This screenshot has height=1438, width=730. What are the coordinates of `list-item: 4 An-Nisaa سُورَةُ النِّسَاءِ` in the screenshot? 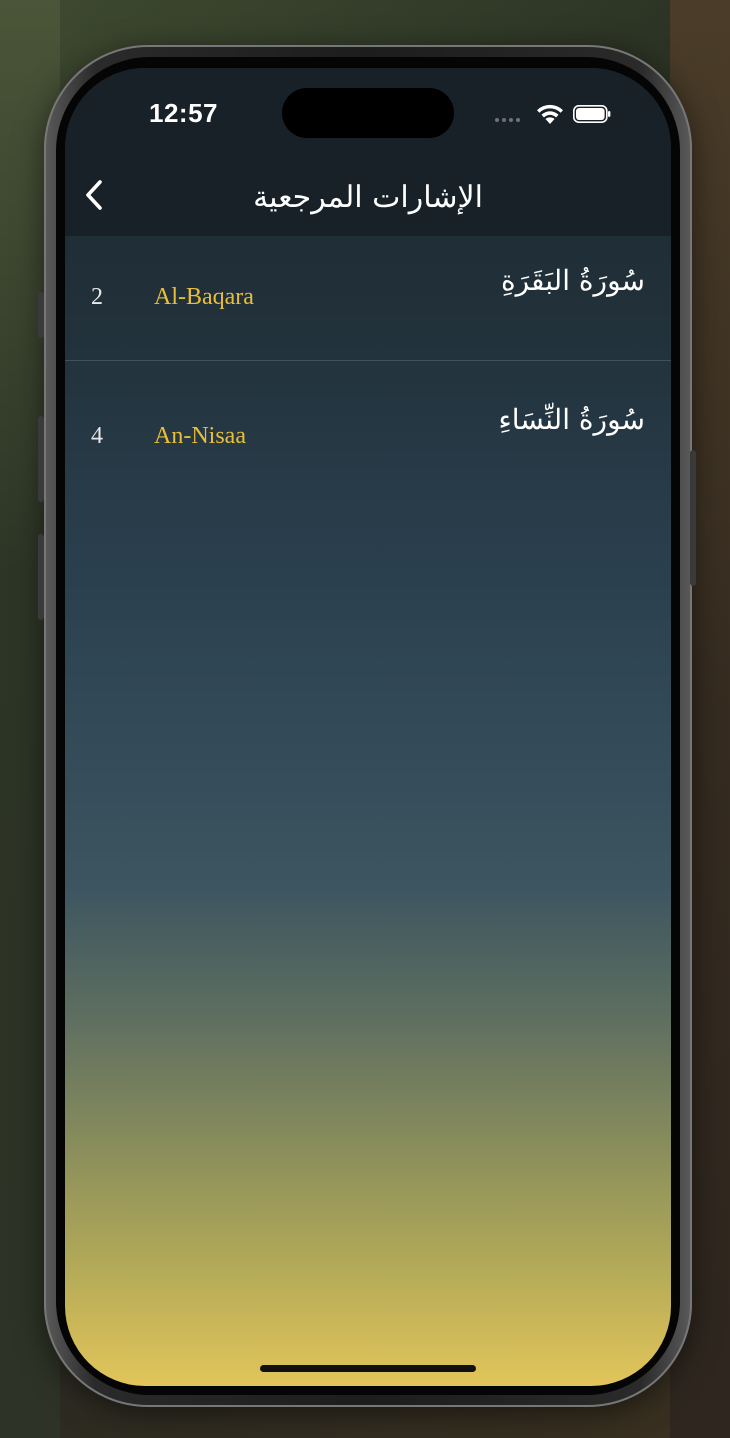 It's located at (368, 445).